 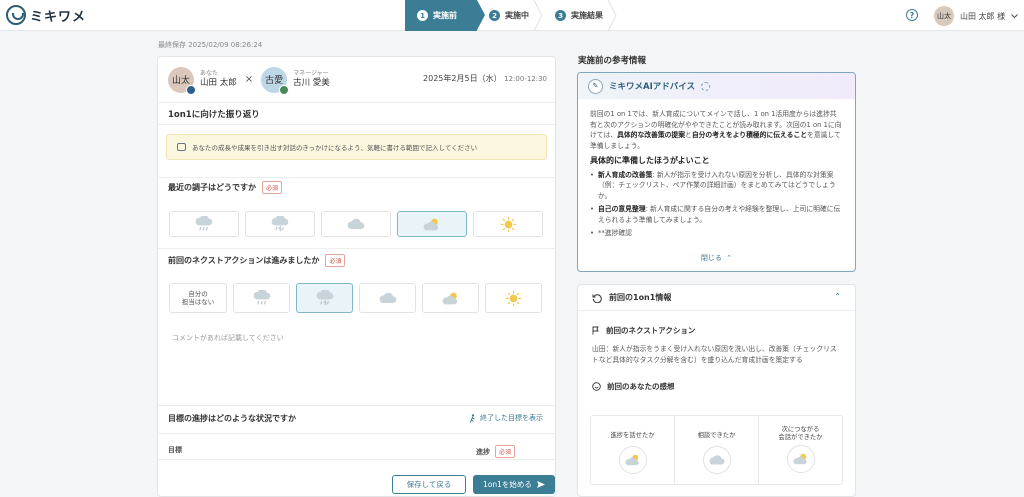 What do you see at coordinates (716, 298) in the screenshot?
I see `previous-1on1-header: 前回の1on1情報 ⌃` at bounding box center [716, 298].